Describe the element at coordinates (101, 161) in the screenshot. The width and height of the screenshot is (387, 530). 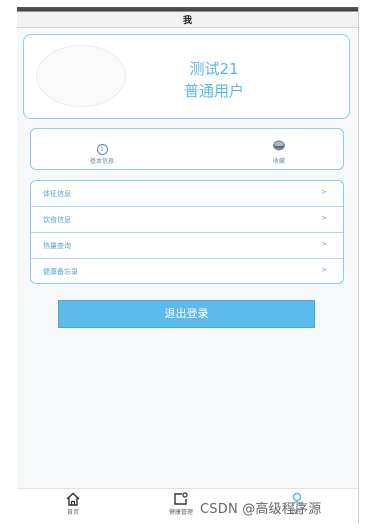
I see `basic-info-label: 基本信息` at that location.